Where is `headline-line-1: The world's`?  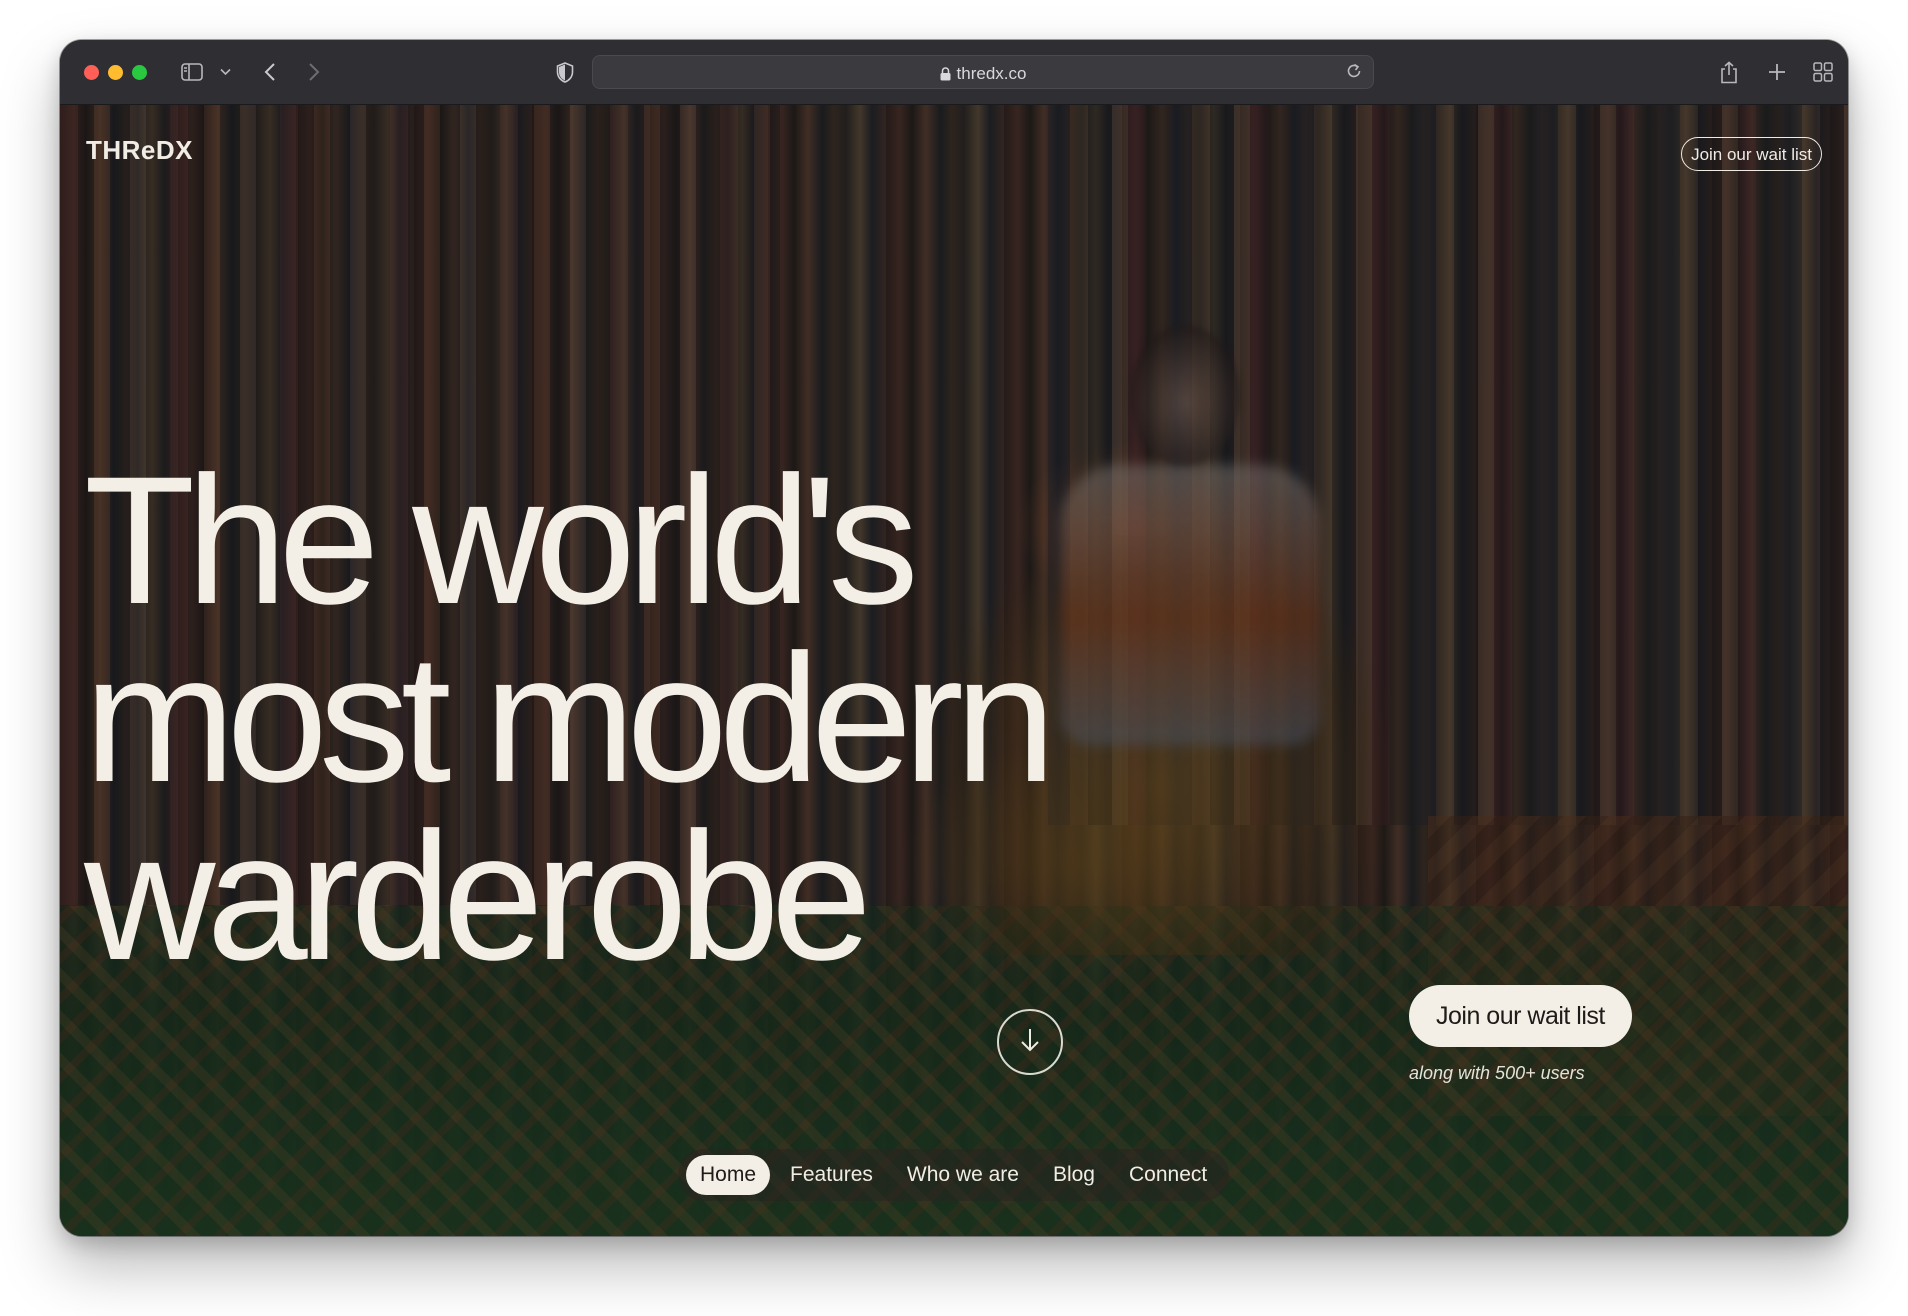
headline-line-1: The world's is located at coordinates (501, 540).